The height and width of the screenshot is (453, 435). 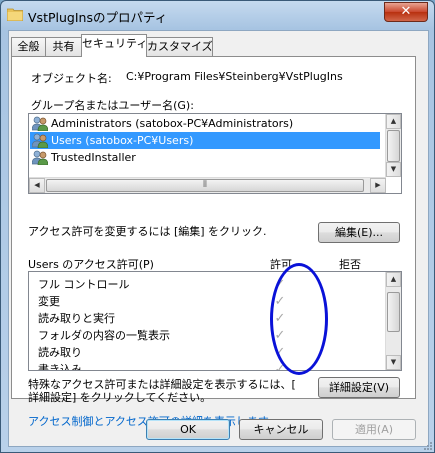 I want to click on list-item: 書き込み ✓, so click(x=206, y=366).